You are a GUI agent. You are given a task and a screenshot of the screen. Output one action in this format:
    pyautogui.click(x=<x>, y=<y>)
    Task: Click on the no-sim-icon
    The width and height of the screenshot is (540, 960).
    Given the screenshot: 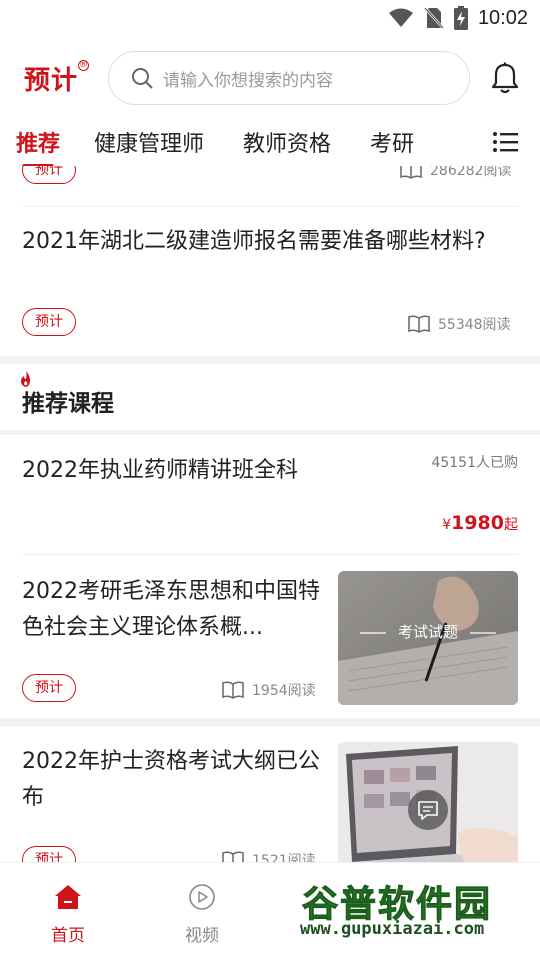 What is the action you would take?
    pyautogui.click(x=434, y=18)
    